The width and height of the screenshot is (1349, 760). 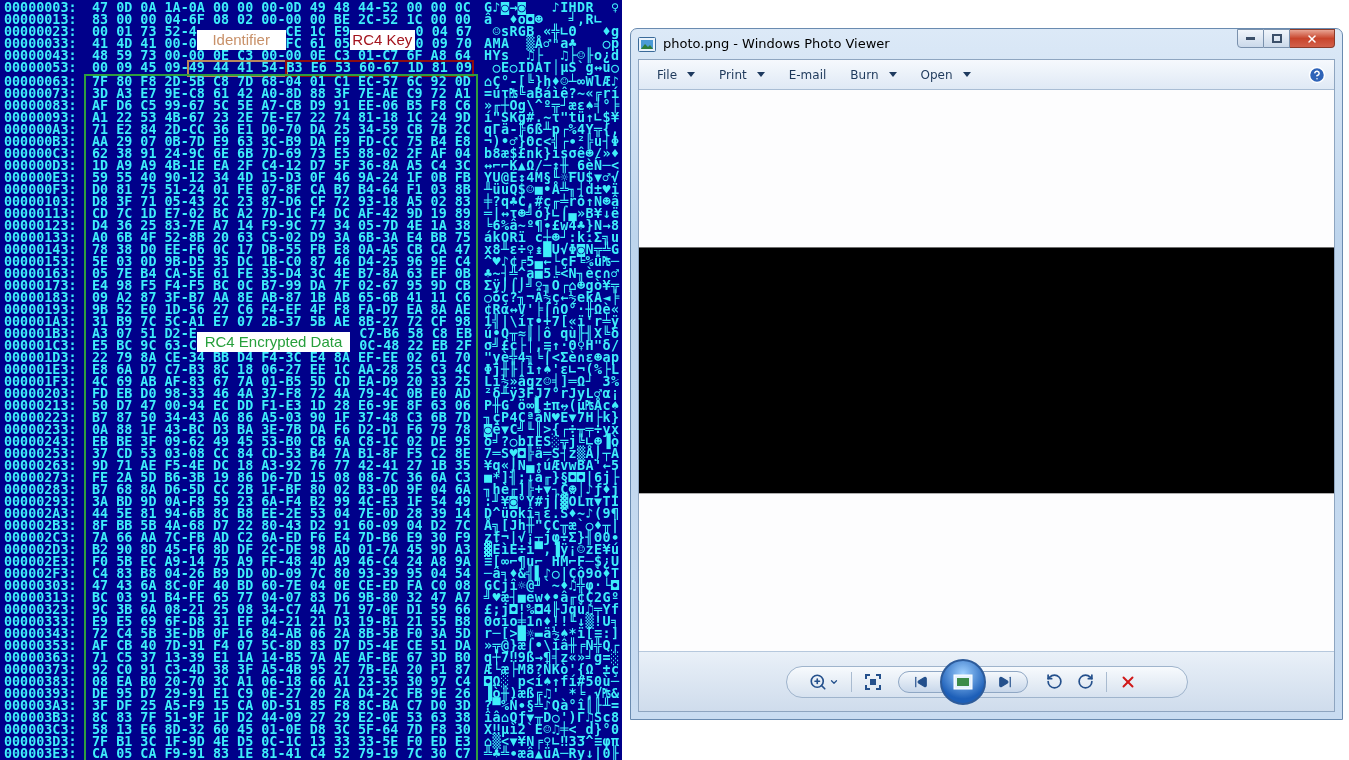 I want to click on hex-bytes: 1D A9 A9 4B-1E EA 2F C4-12 D7 5F 36-8A A5 C4 3C, so click(x=281, y=166).